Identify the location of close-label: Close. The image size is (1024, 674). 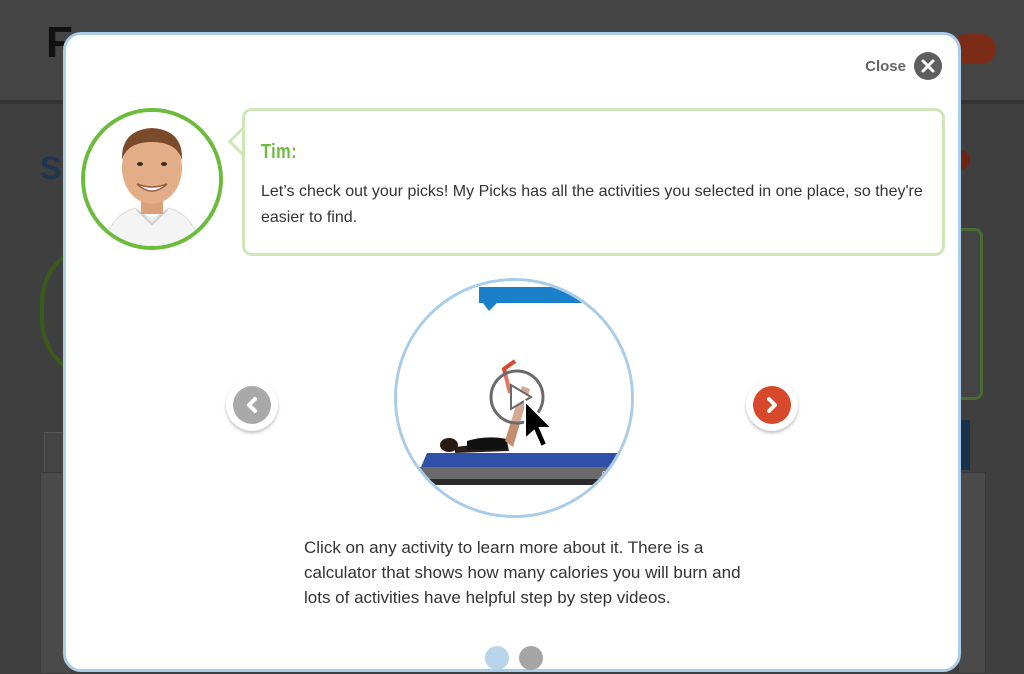
(885, 66).